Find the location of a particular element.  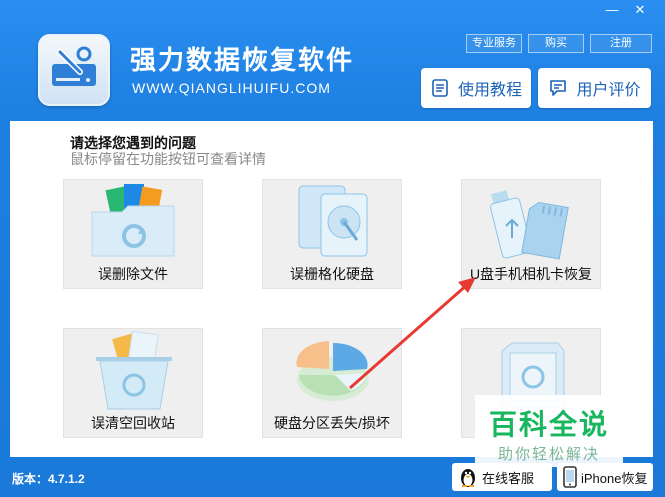

iphone-recovery-button: iPhone恢复 is located at coordinates (605, 477).